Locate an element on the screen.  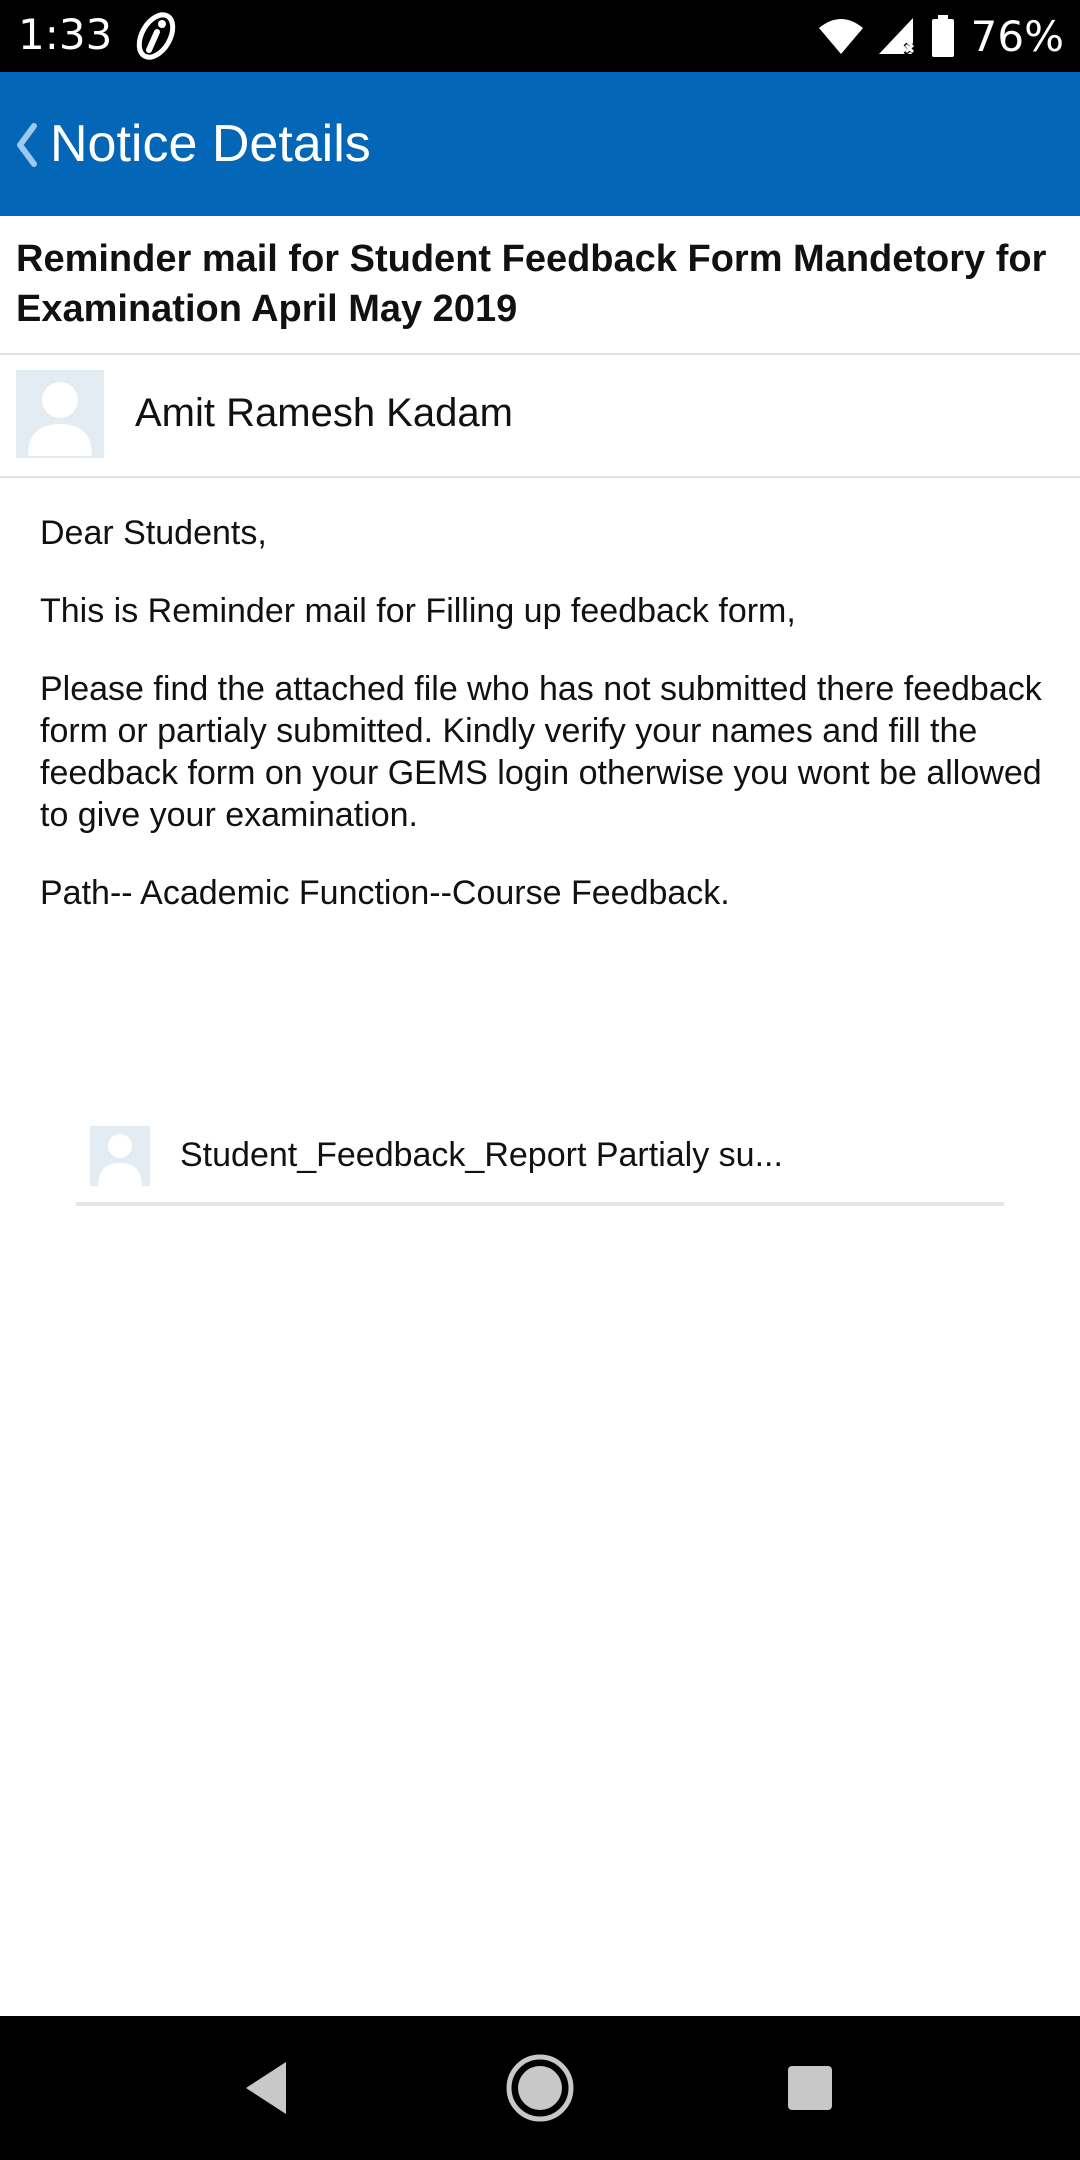
navigation-bar is located at coordinates (540, 2088).